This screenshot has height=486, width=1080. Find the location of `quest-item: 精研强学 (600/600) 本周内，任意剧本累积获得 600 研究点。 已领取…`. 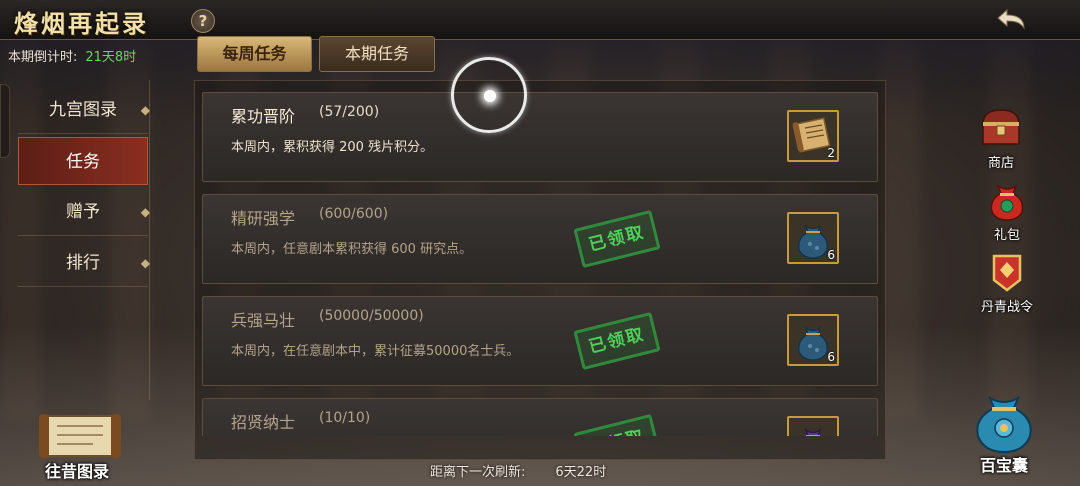

quest-item: 精研强学 (600/600) 本周内，任意剧本累积获得 600 研究点。 已领取… is located at coordinates (540, 239).